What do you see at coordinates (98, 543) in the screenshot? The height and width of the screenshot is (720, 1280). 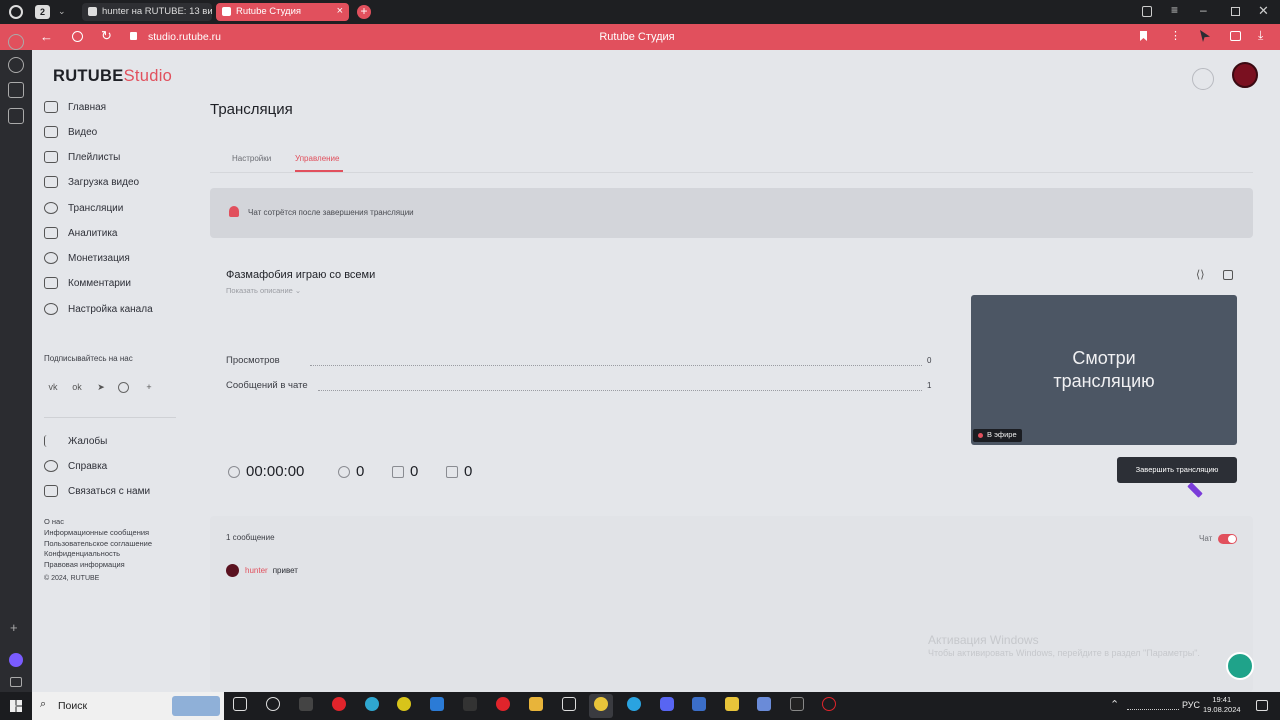 I see `footer-link-agreement: Пользовательское соглашение` at bounding box center [98, 543].